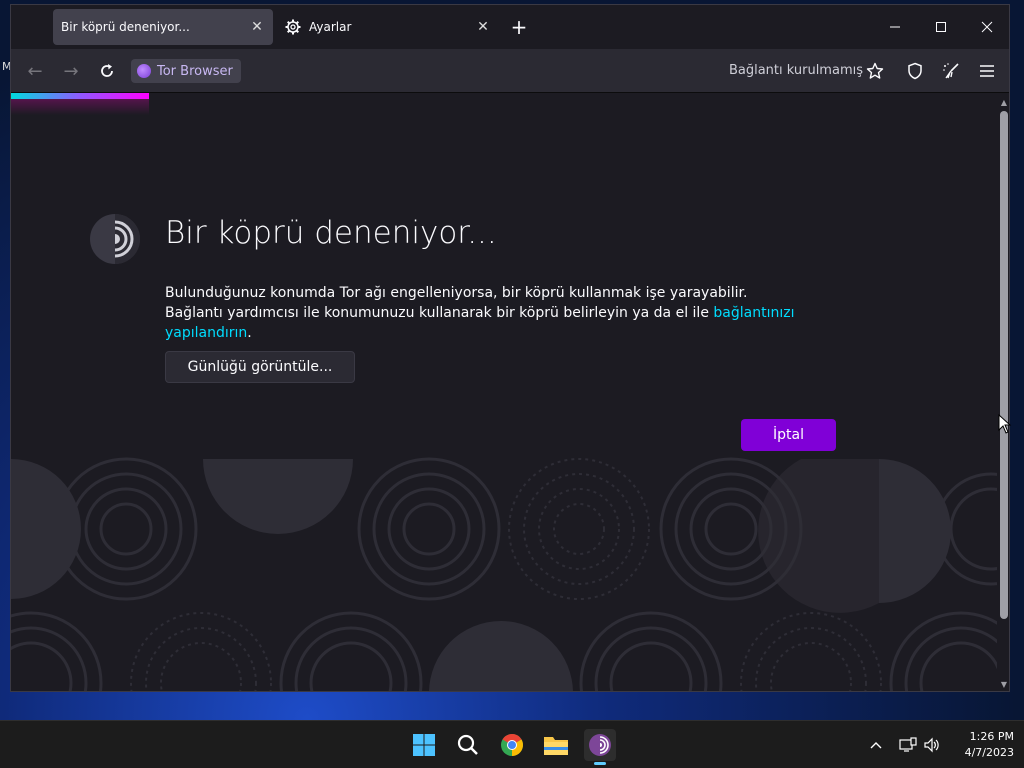 The image size is (1024, 768). What do you see at coordinates (519, 27) in the screenshot?
I see `new-tab-button: +` at bounding box center [519, 27].